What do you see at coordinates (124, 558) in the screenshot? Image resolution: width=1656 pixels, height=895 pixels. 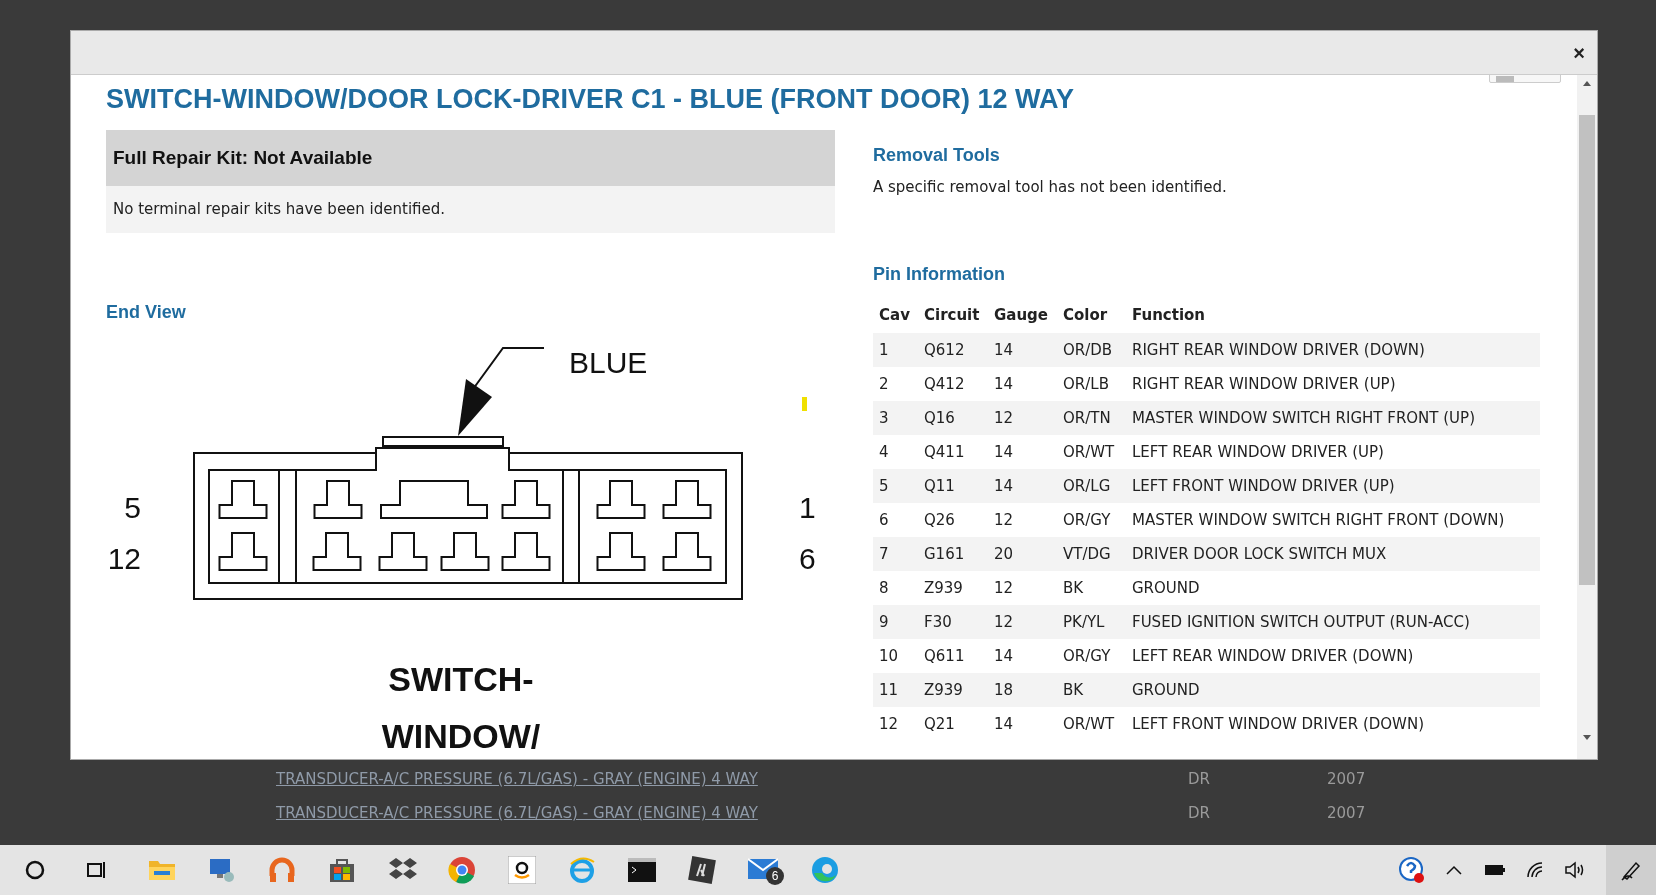 I see `pin-number: 12` at bounding box center [124, 558].